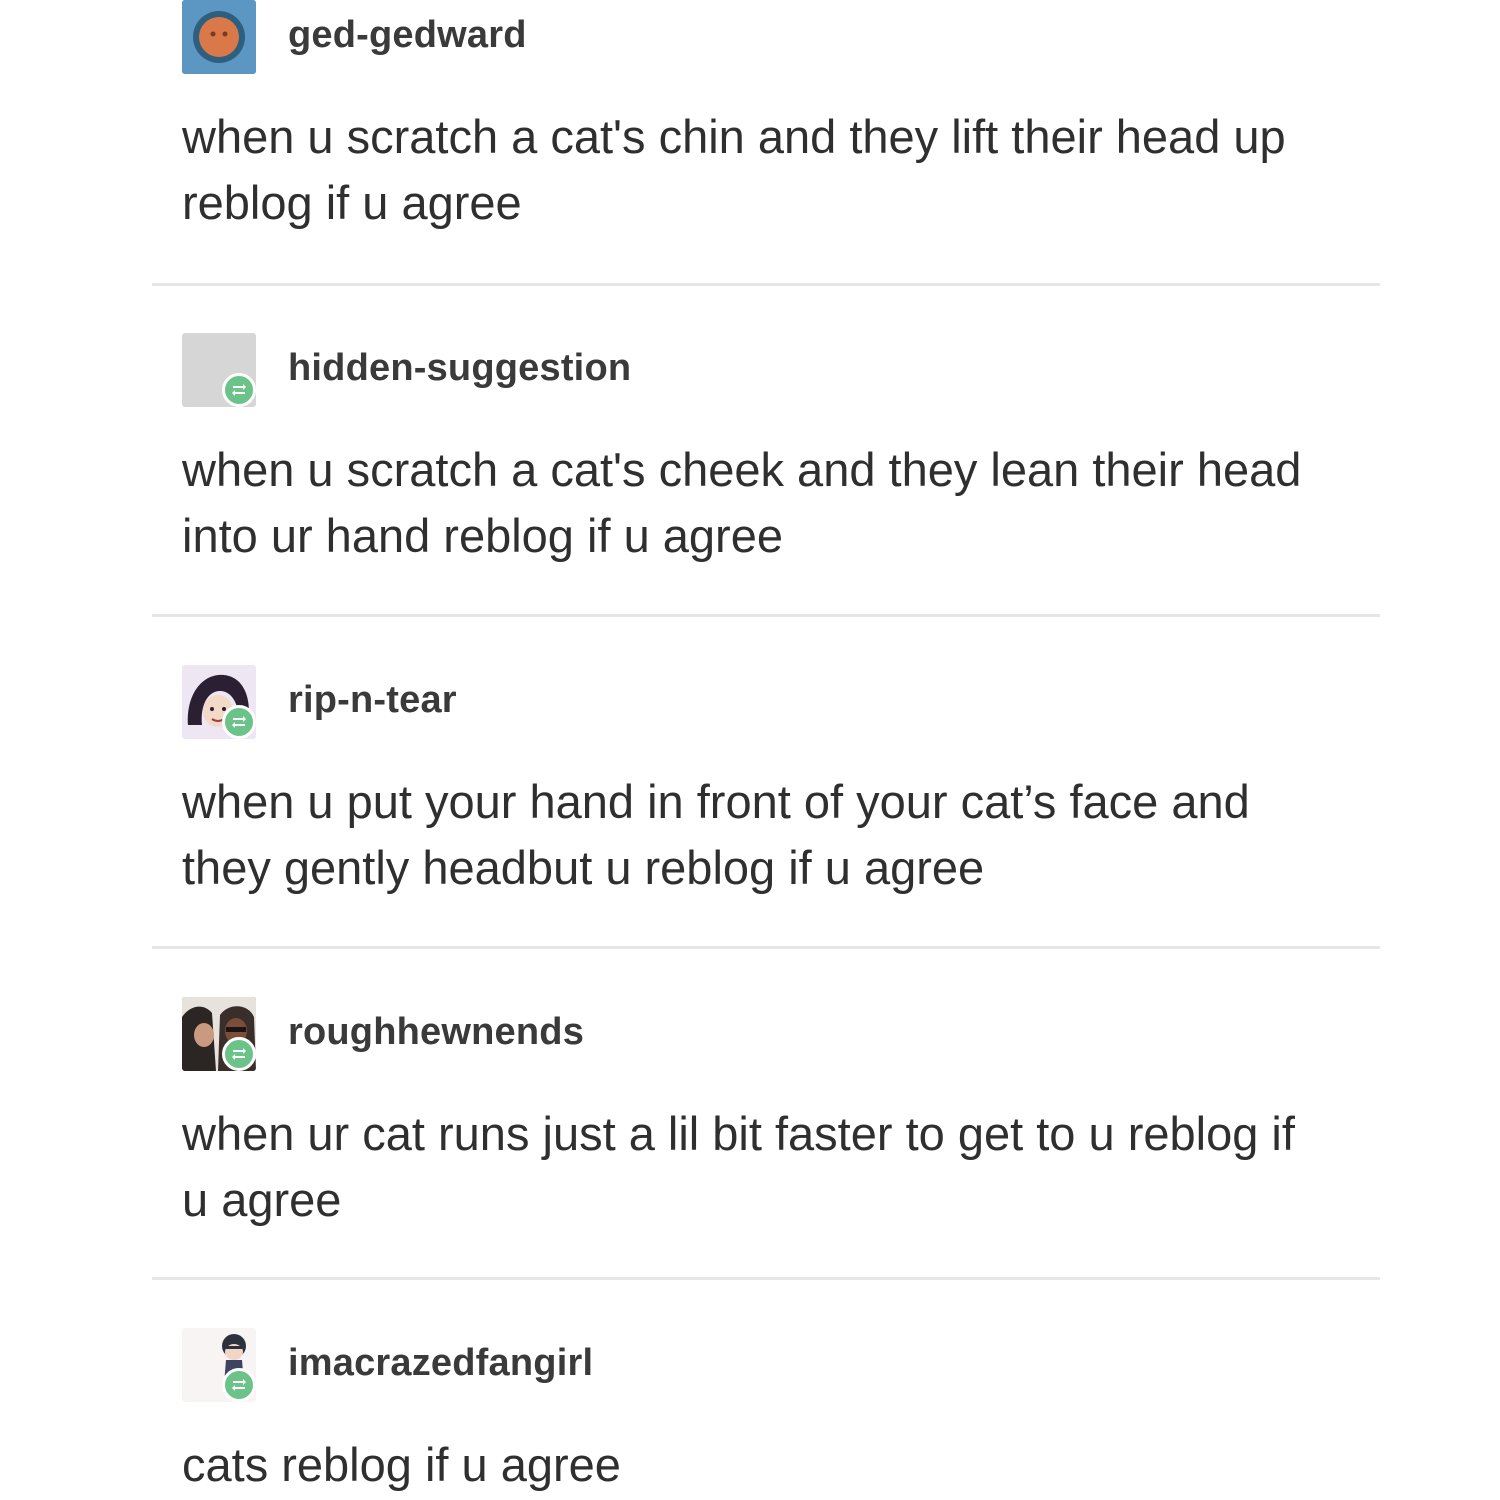 This screenshot has width=1500, height=1500. What do you see at coordinates (782, 1413) in the screenshot?
I see `post-imacrazedfangirl: imacrazedfangirl cats reblog if u agree` at bounding box center [782, 1413].